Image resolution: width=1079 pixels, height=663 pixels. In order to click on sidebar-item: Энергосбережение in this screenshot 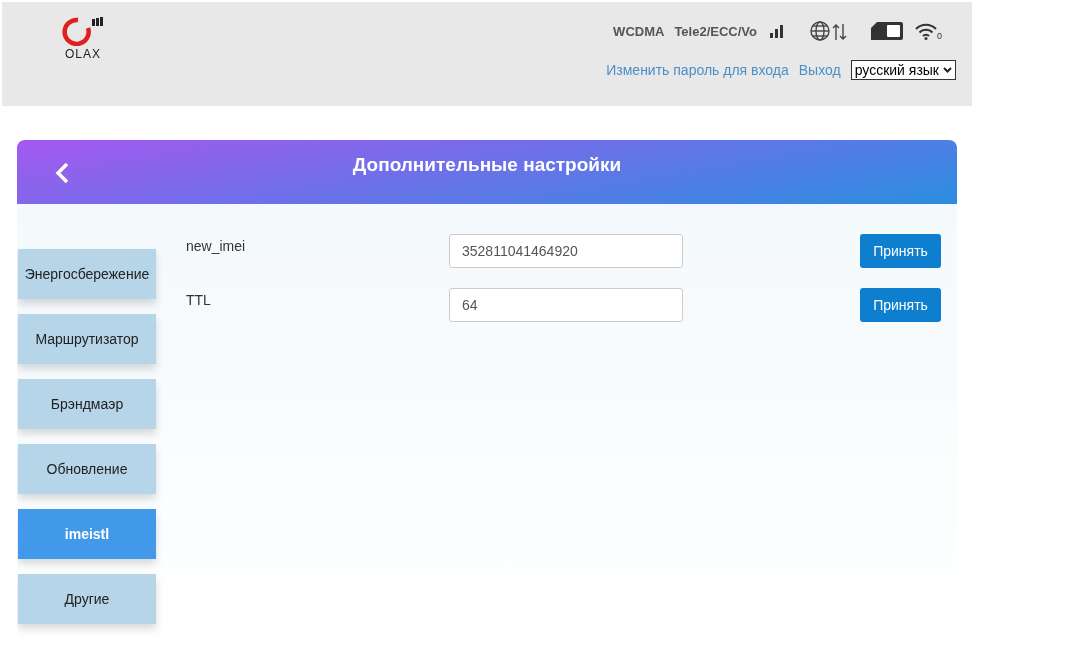, I will do `click(87, 274)`.